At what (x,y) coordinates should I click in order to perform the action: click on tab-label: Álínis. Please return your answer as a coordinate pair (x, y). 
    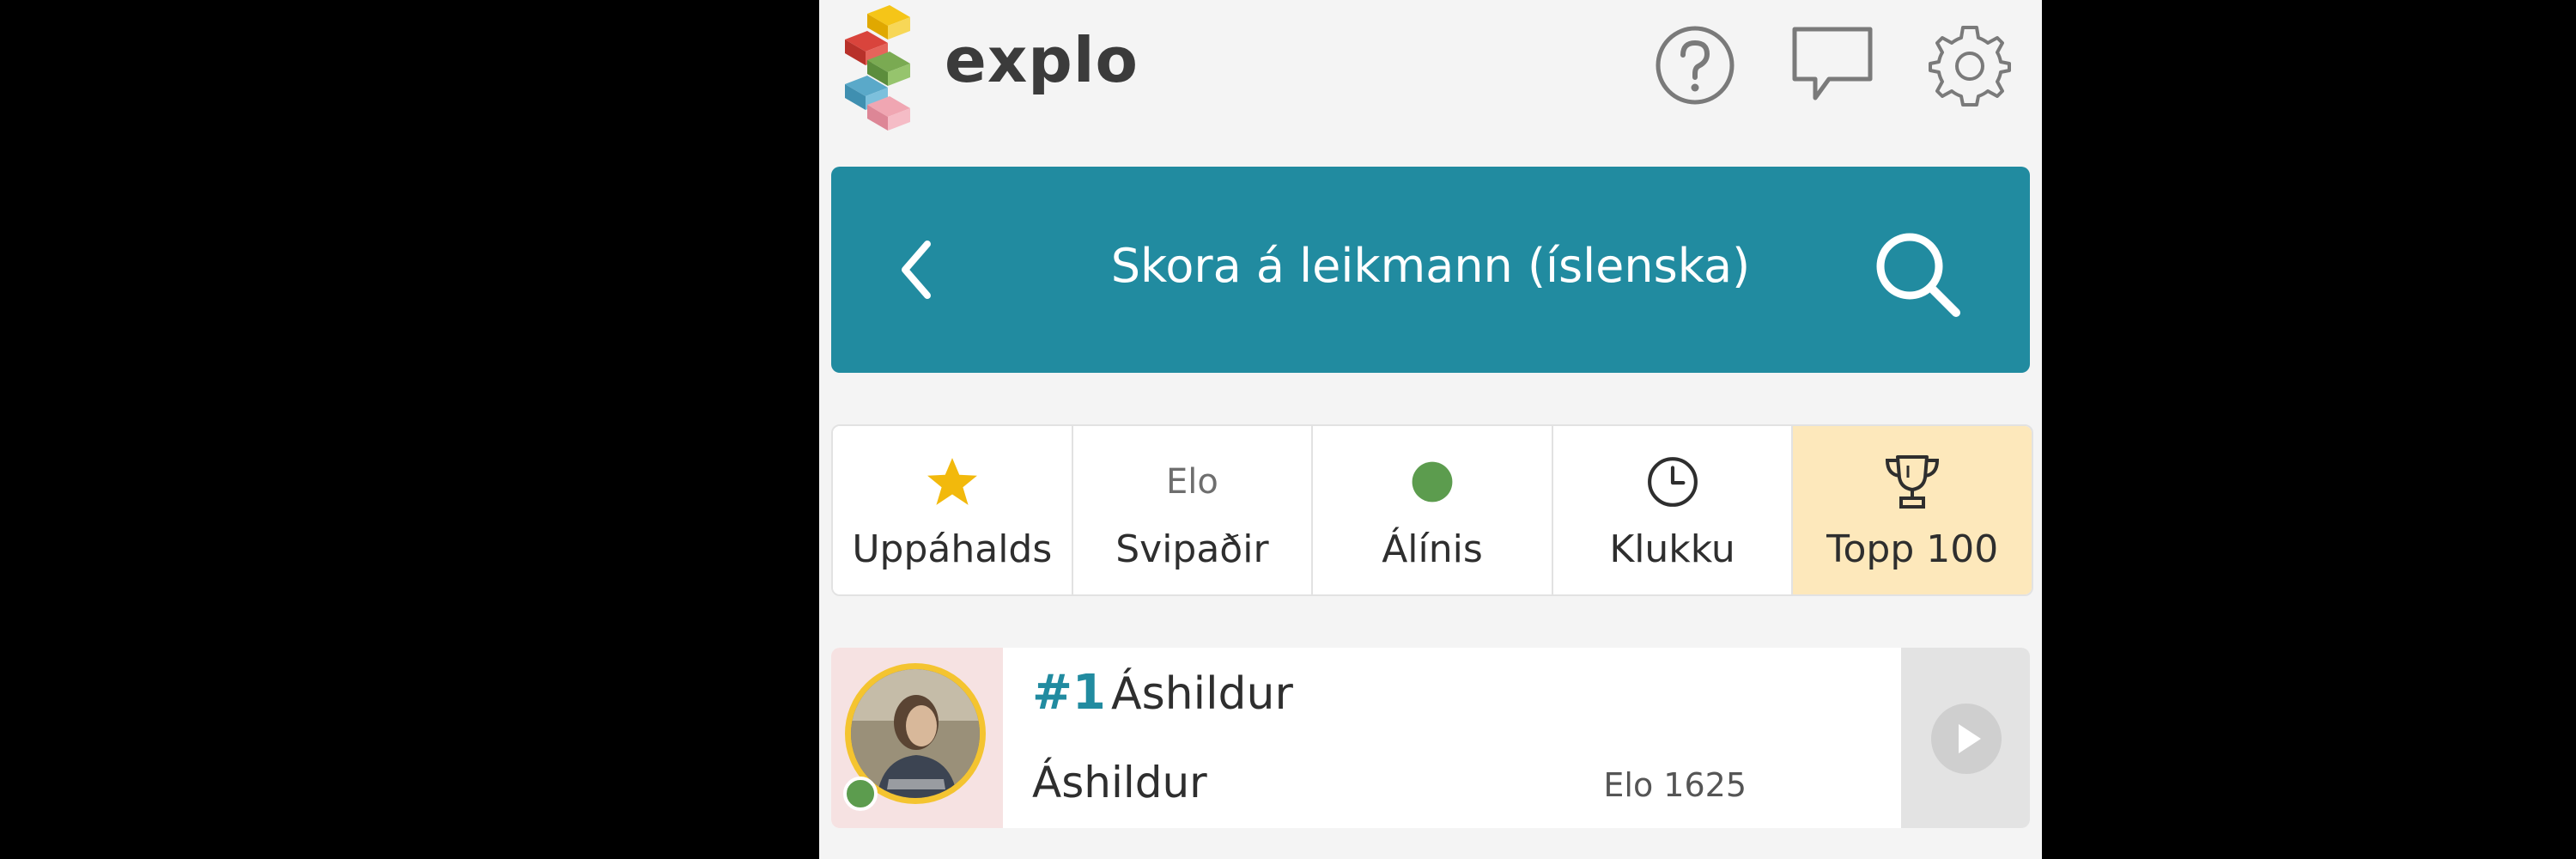
    Looking at the image, I should click on (1433, 549).